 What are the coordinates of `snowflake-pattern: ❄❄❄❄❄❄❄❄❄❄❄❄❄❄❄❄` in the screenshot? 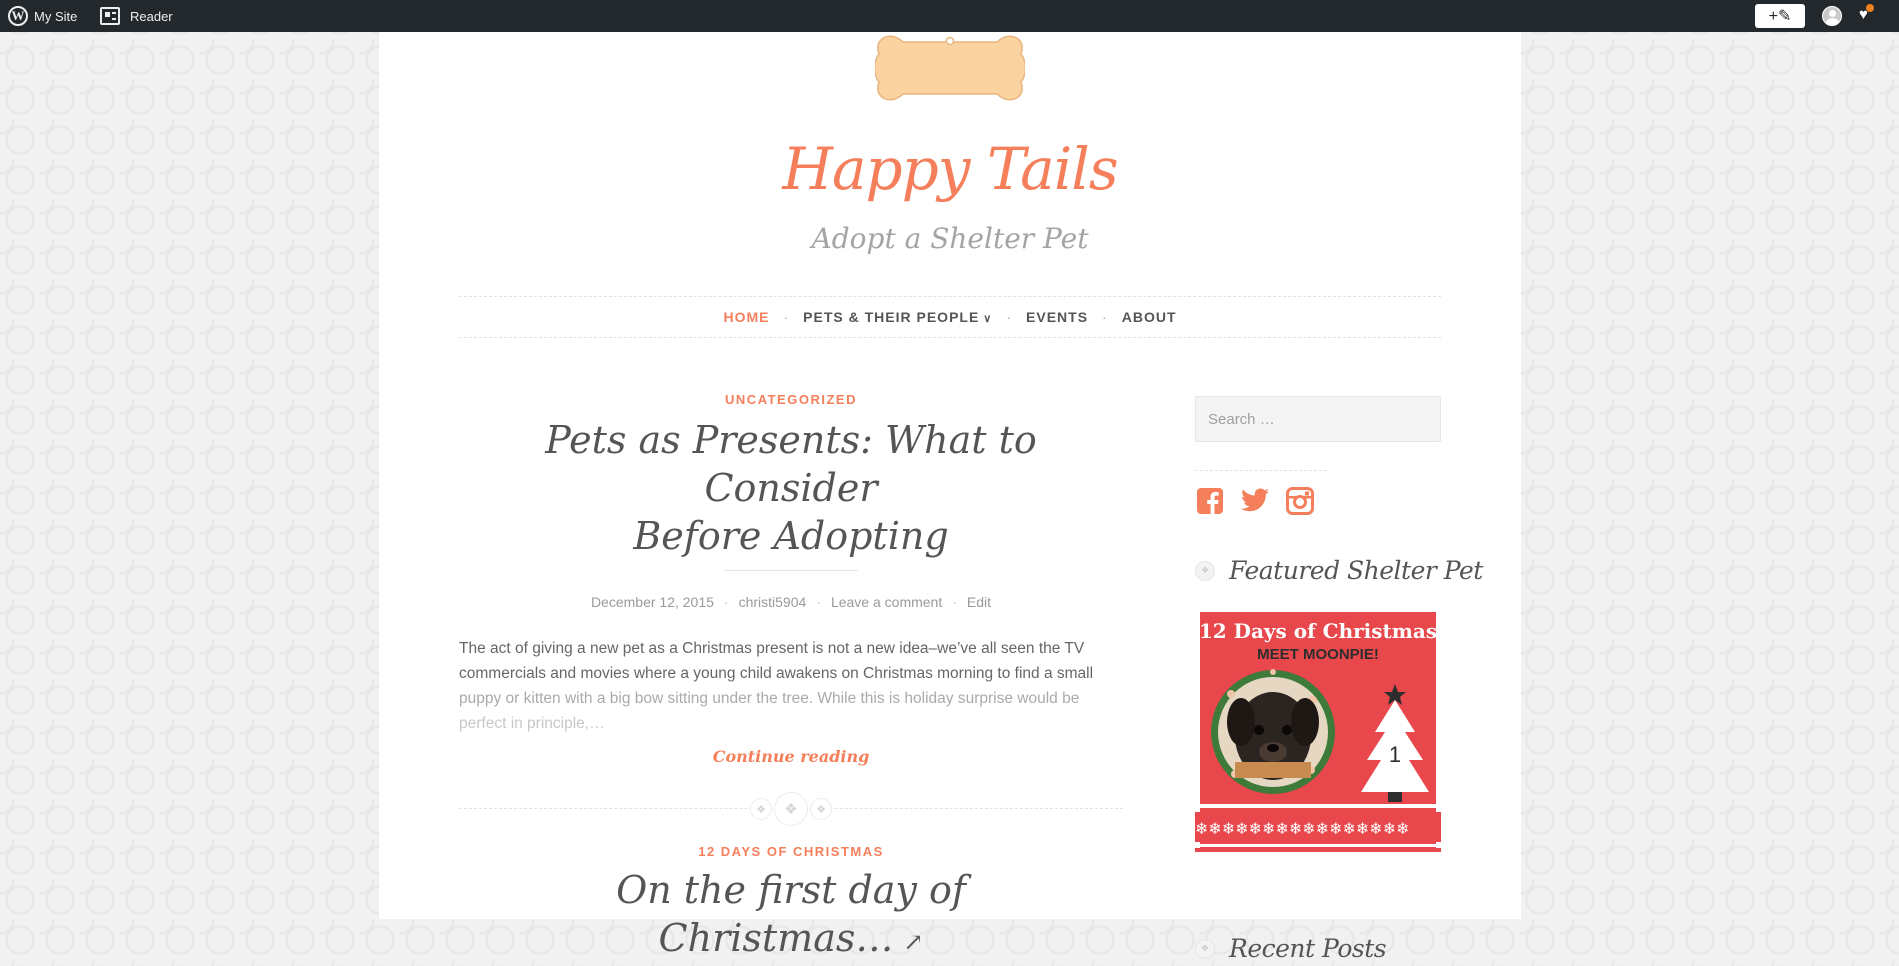 It's located at (1302, 828).